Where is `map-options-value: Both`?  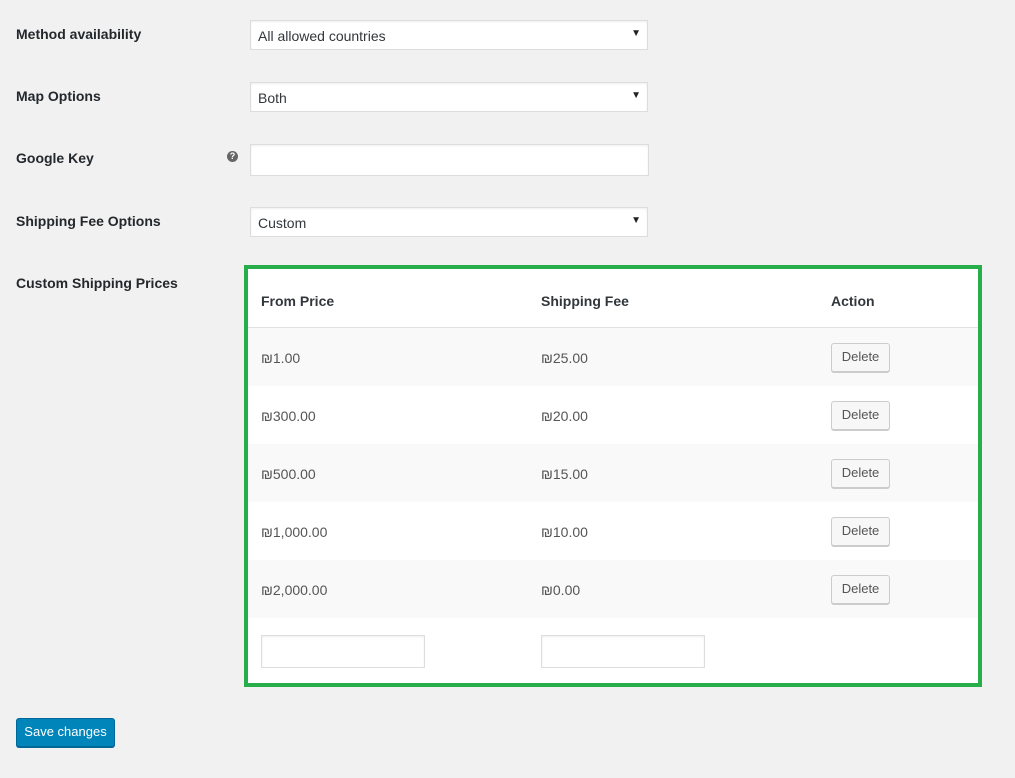 map-options-value: Both is located at coordinates (272, 98).